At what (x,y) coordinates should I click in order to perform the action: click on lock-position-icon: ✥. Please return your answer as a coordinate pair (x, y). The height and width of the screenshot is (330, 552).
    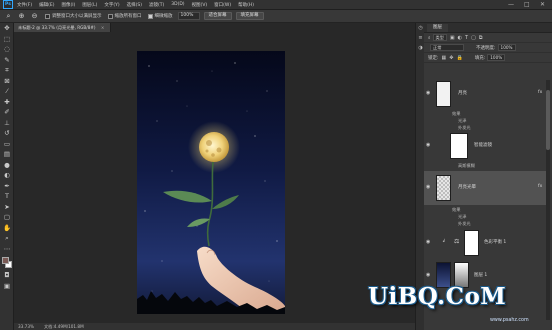
    Looking at the image, I should click on (451, 58).